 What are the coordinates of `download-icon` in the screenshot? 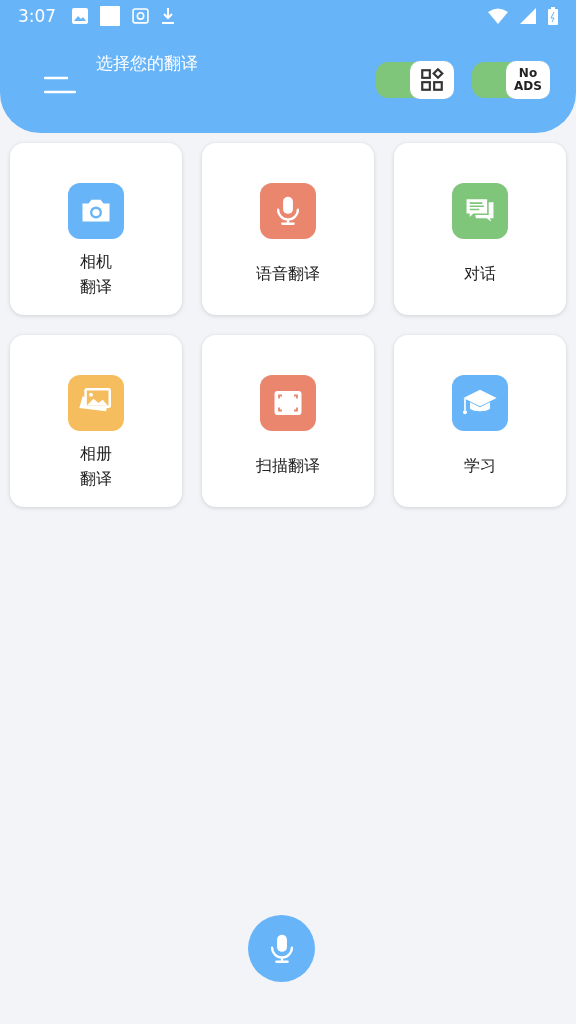 It's located at (168, 16).